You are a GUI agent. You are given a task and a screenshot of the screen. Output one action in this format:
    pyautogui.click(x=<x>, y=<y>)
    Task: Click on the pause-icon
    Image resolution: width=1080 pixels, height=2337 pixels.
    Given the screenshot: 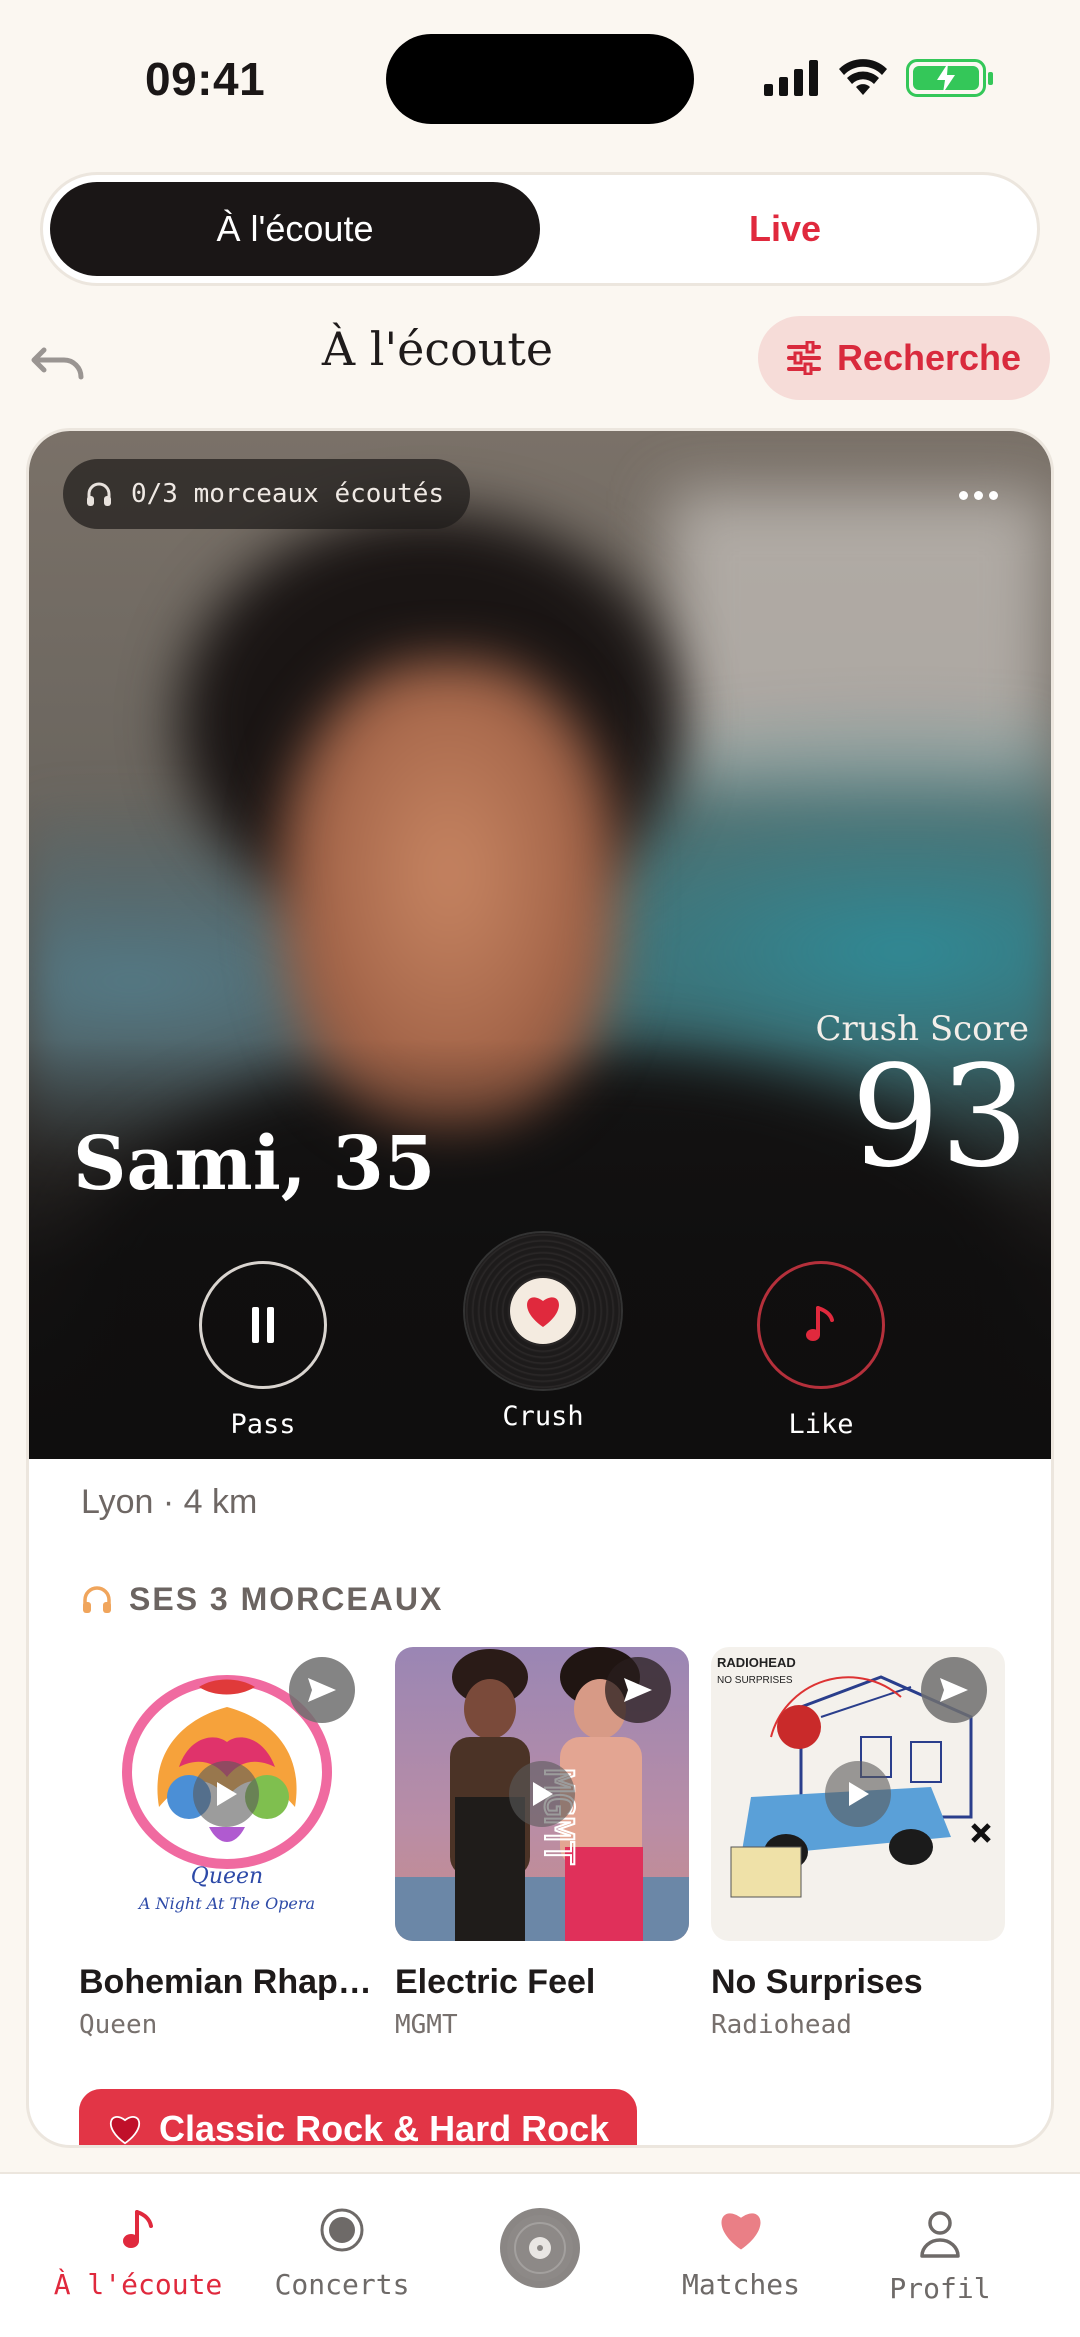 What is the action you would take?
    pyautogui.click(x=263, y=1325)
    